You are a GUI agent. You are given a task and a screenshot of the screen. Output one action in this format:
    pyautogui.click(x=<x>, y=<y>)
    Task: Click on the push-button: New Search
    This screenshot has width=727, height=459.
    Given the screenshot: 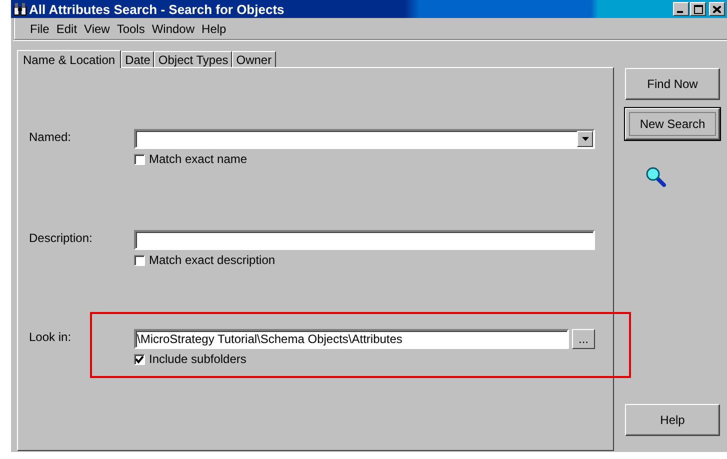 What is the action you would take?
    pyautogui.click(x=672, y=124)
    